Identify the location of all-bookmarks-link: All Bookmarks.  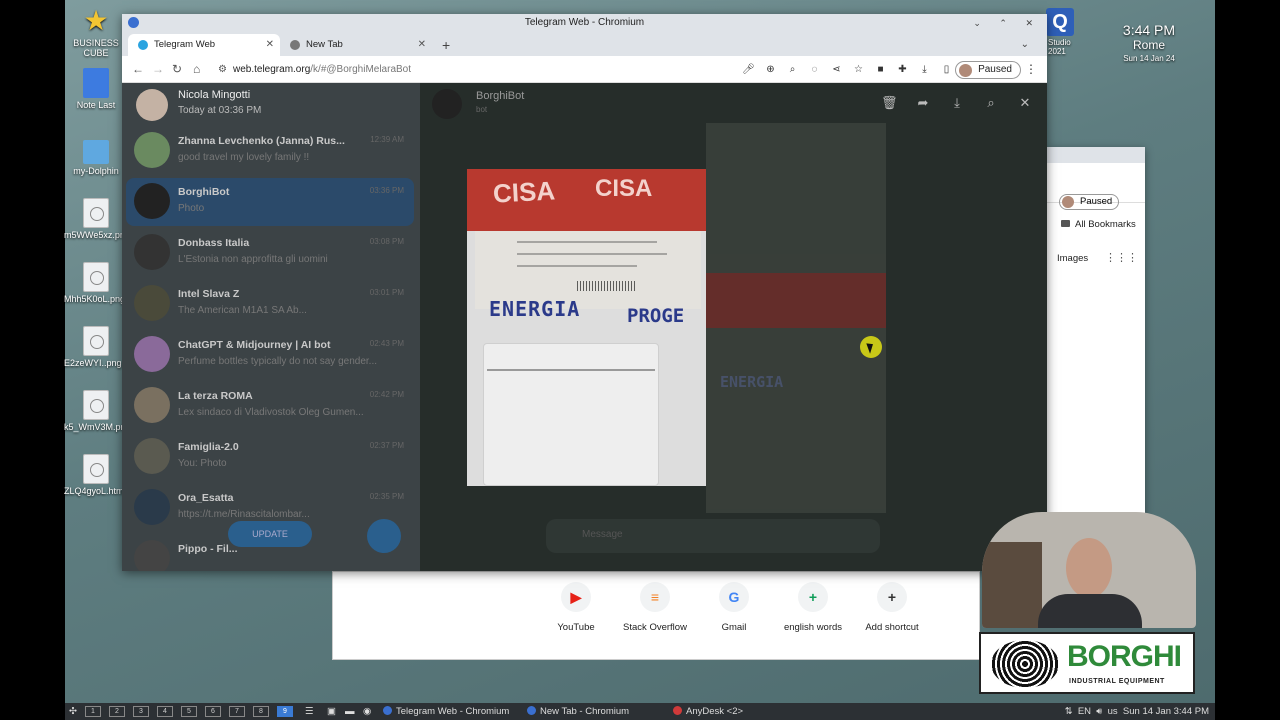
(1098, 224).